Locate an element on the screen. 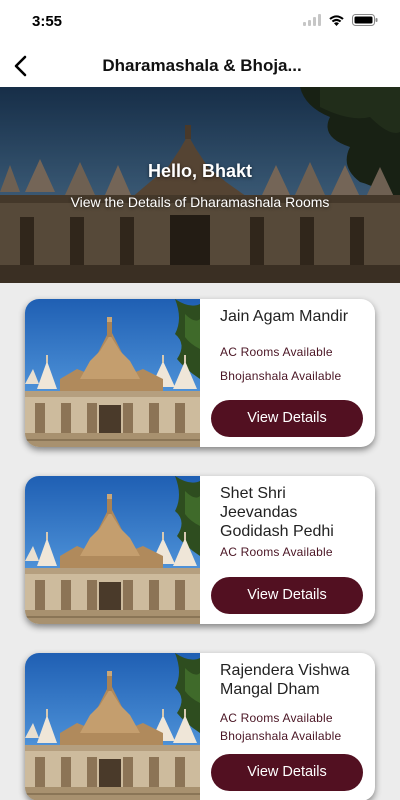  battery-icon is located at coordinates (365, 20).